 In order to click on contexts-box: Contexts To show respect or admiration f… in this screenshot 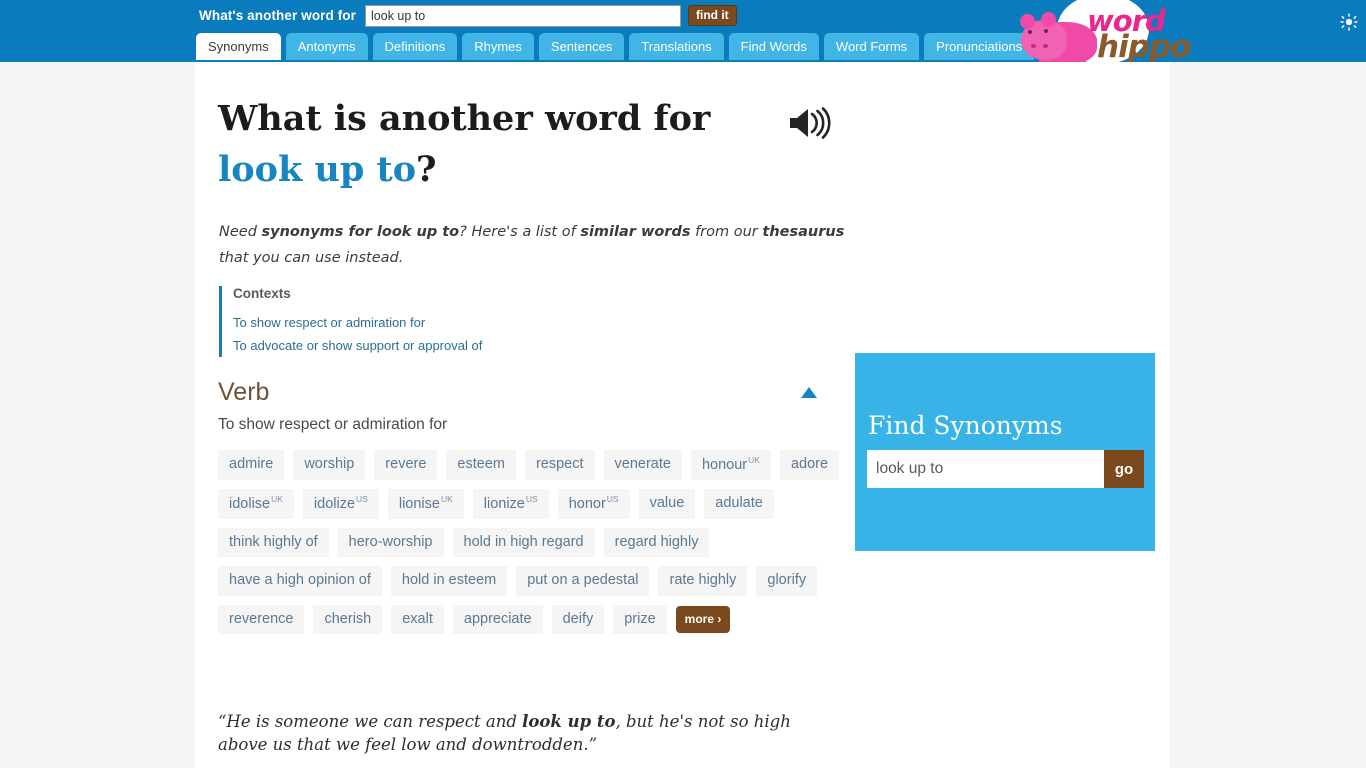, I will do `click(350, 322)`.